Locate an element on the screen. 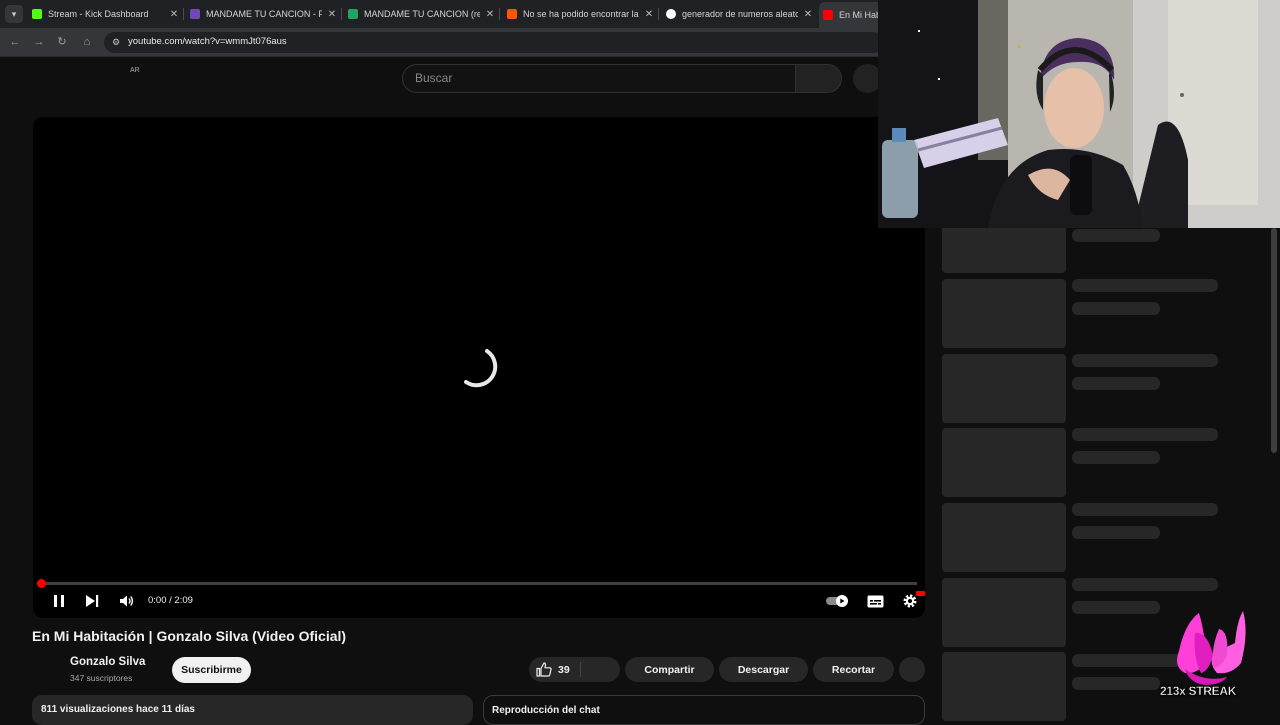 This screenshot has height=725, width=1280. volume-button is located at coordinates (127, 601).